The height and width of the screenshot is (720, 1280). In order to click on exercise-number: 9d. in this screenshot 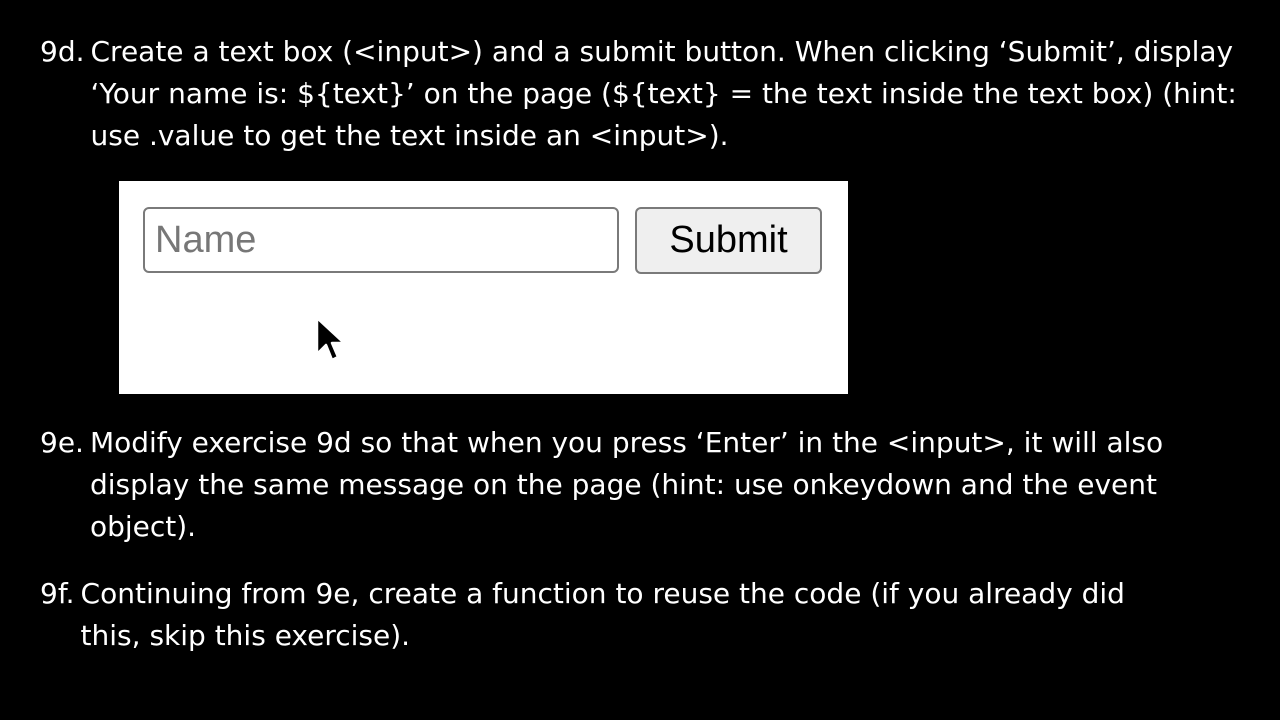, I will do `click(62, 51)`.